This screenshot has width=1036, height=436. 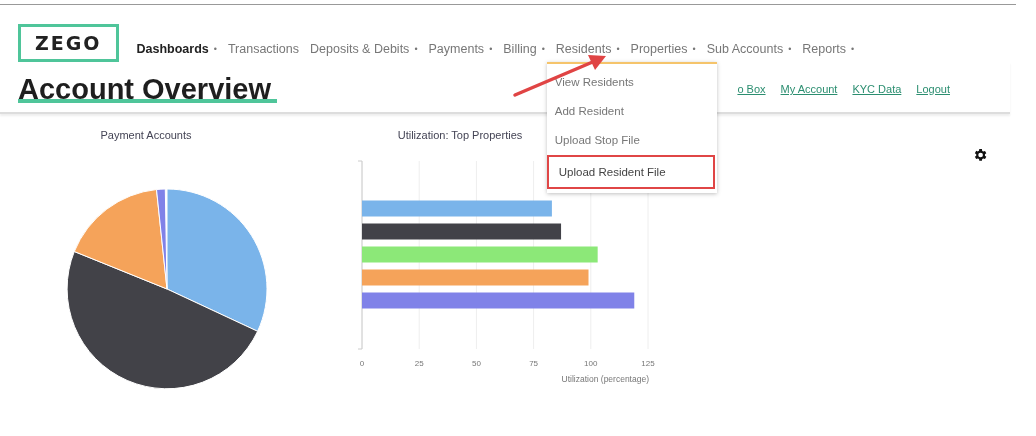 What do you see at coordinates (659, 49) in the screenshot?
I see `nav-item: Properties` at bounding box center [659, 49].